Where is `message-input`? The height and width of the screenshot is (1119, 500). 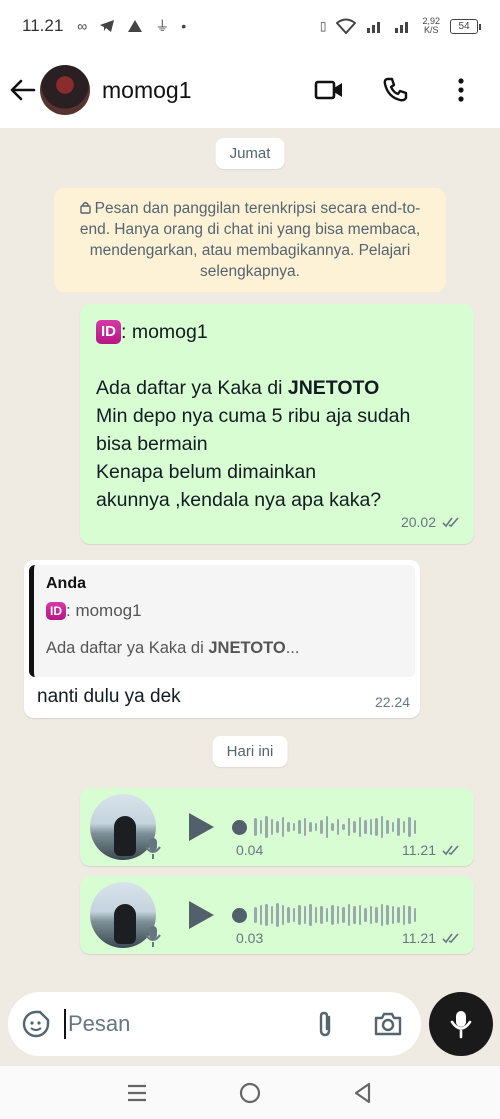
message-input is located at coordinates (178, 1024).